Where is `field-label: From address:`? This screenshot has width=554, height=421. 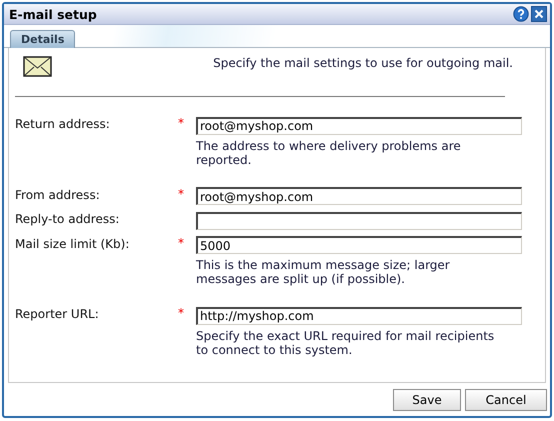 field-label: From address: is located at coordinates (58, 195).